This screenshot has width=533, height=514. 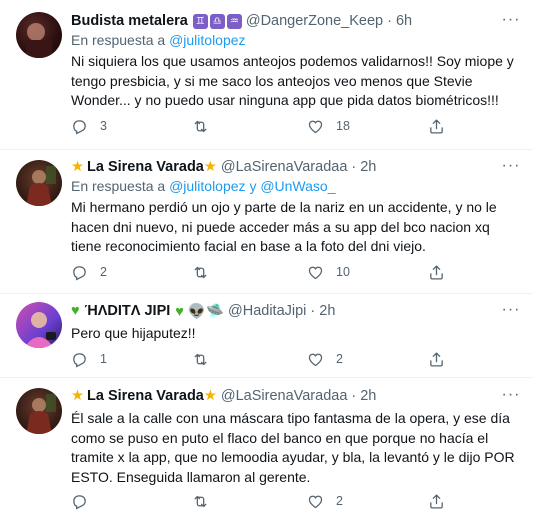 I want to click on tweet-actions: 3 18, so click(x=271, y=126).